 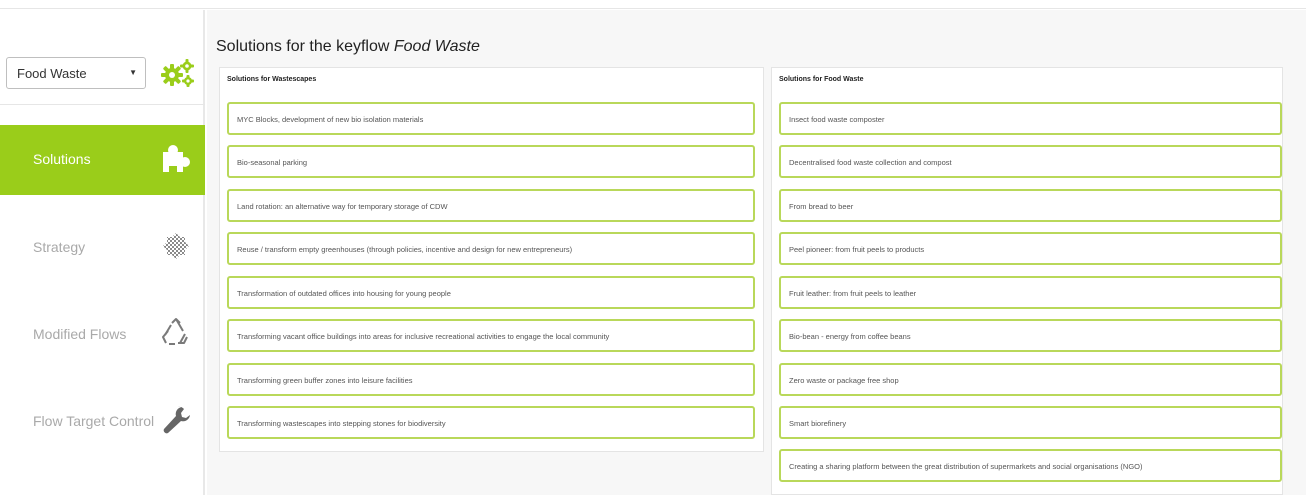 I want to click on checkerboard-icon, so click(x=176, y=246).